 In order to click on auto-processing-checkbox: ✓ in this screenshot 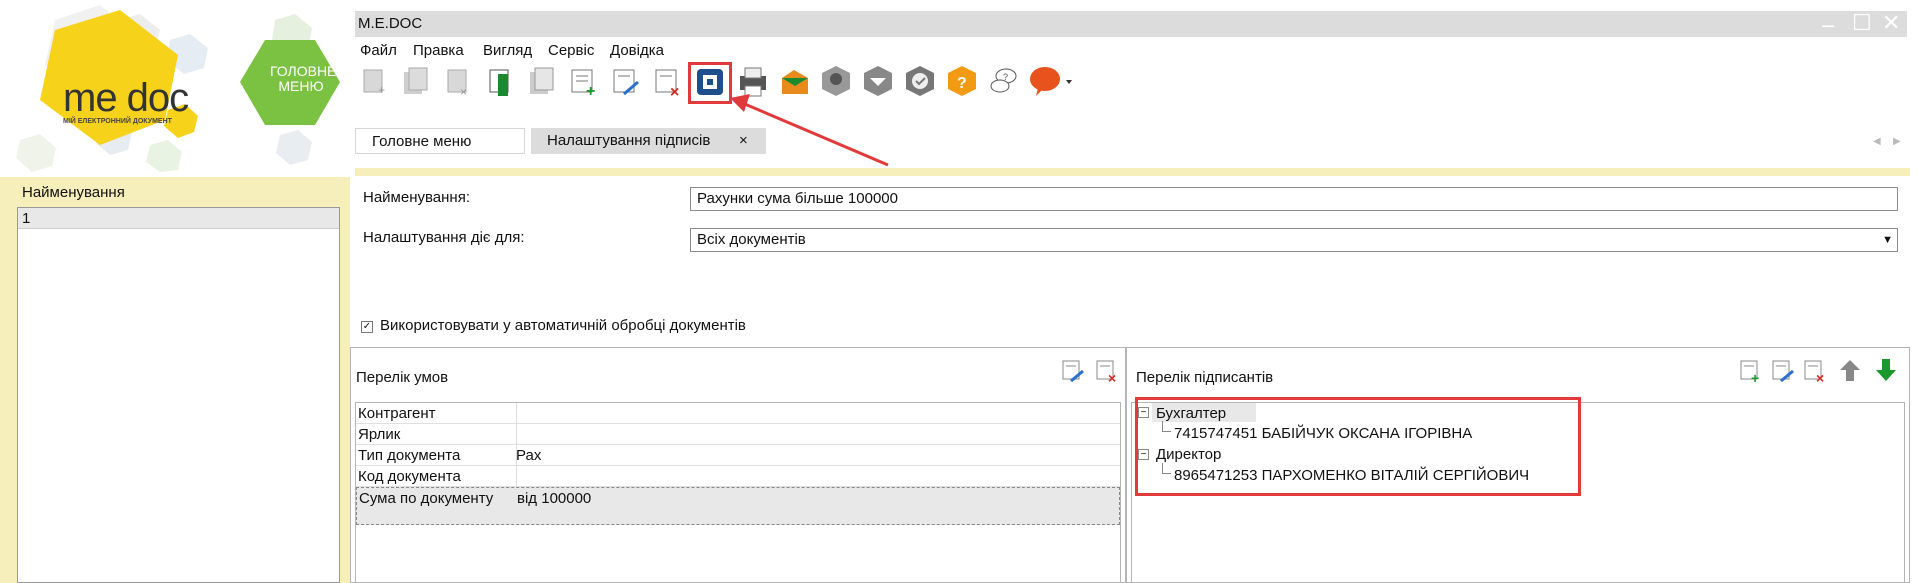, I will do `click(367, 327)`.